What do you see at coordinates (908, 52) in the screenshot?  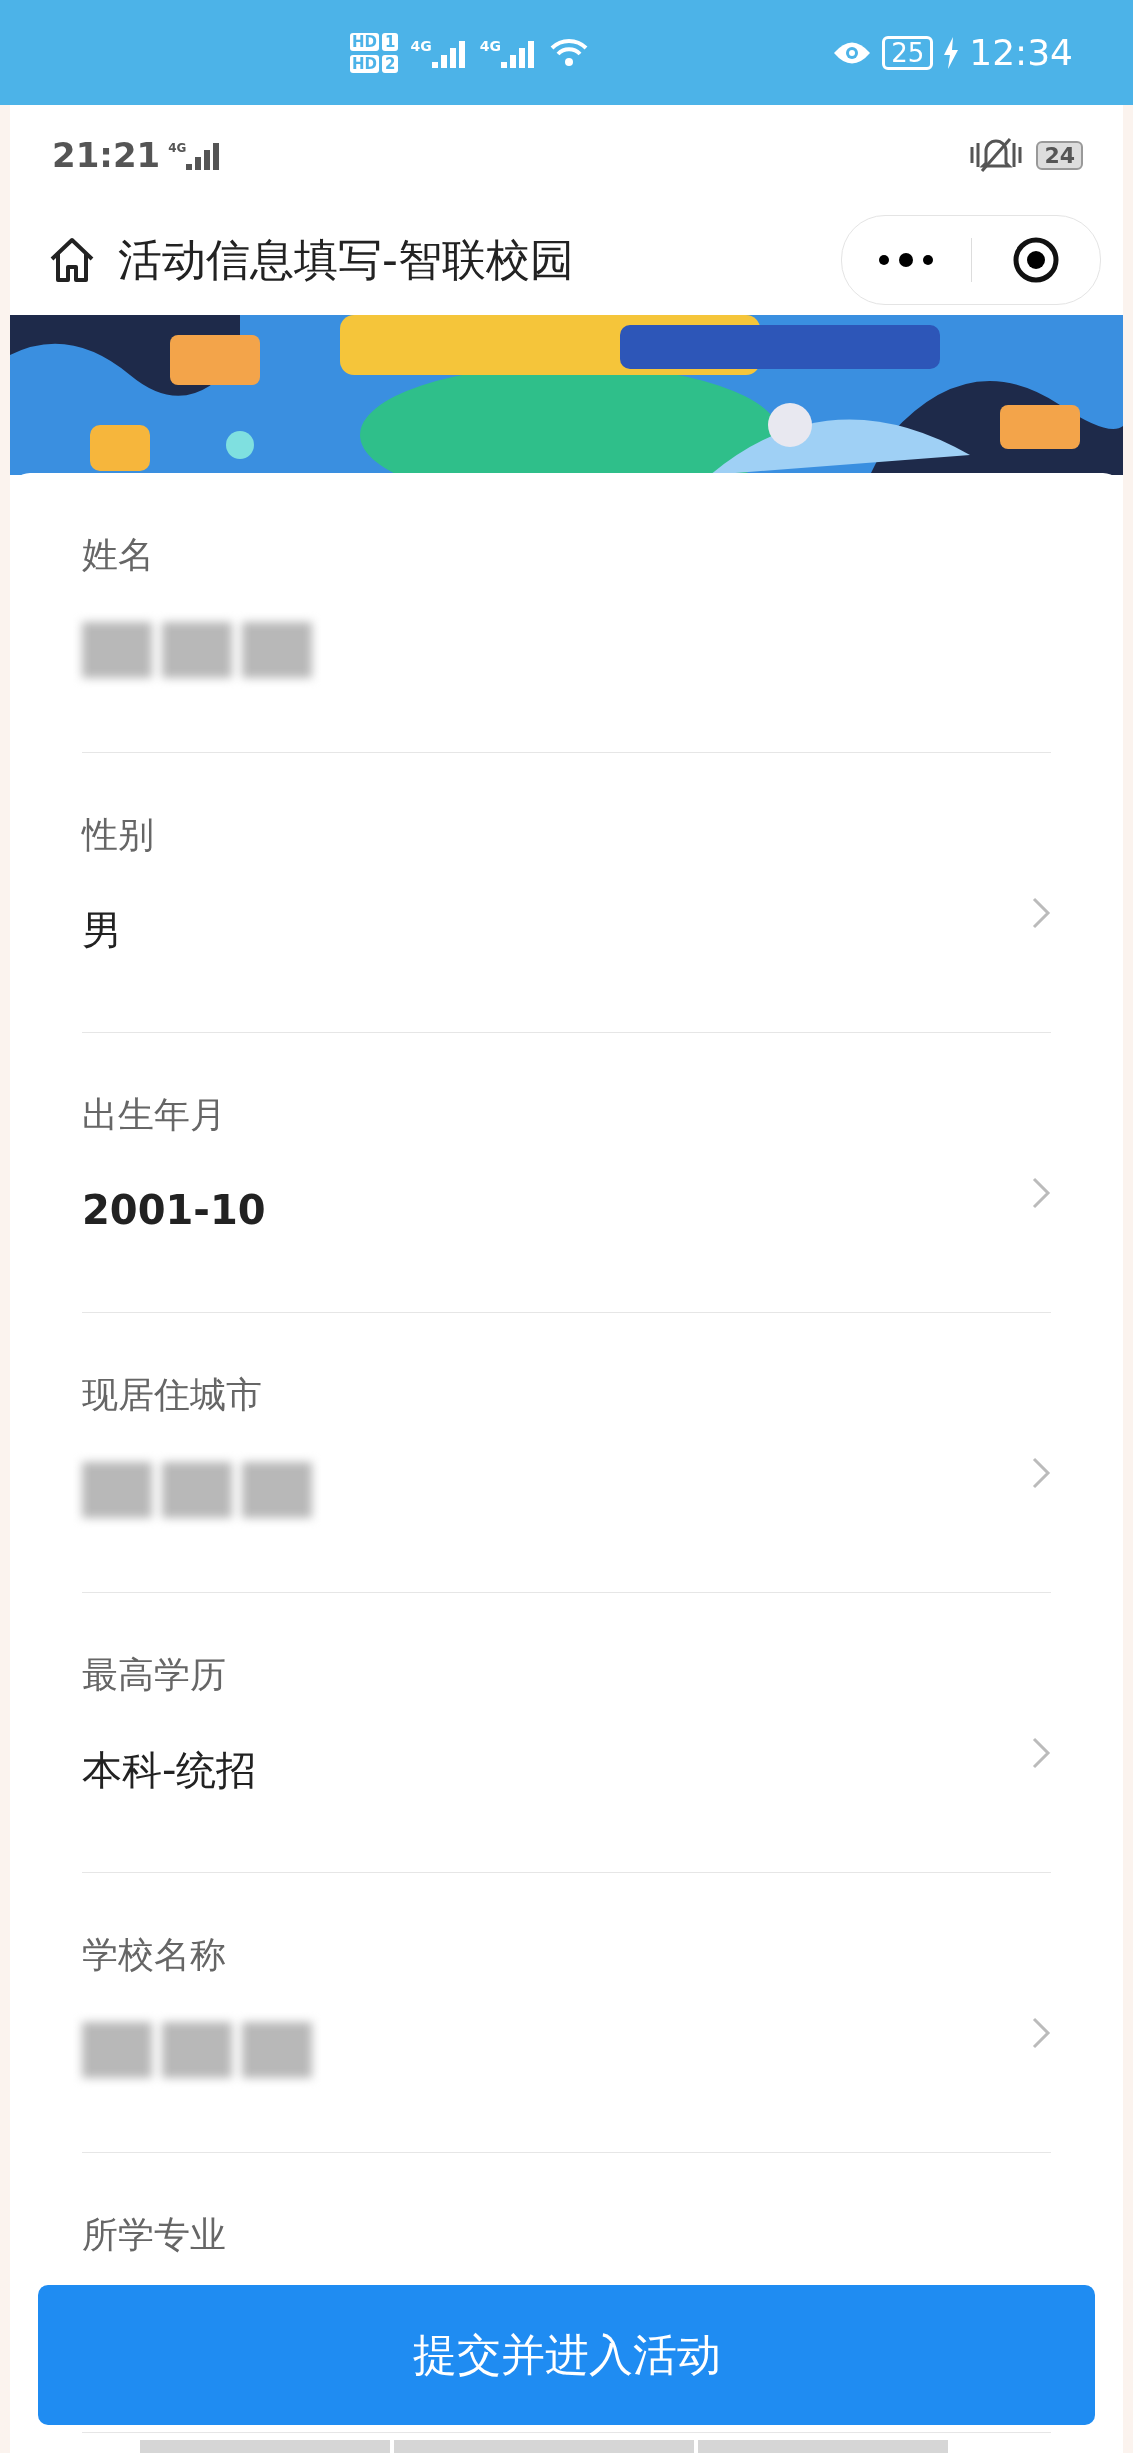 I see `battery-level: 25` at bounding box center [908, 52].